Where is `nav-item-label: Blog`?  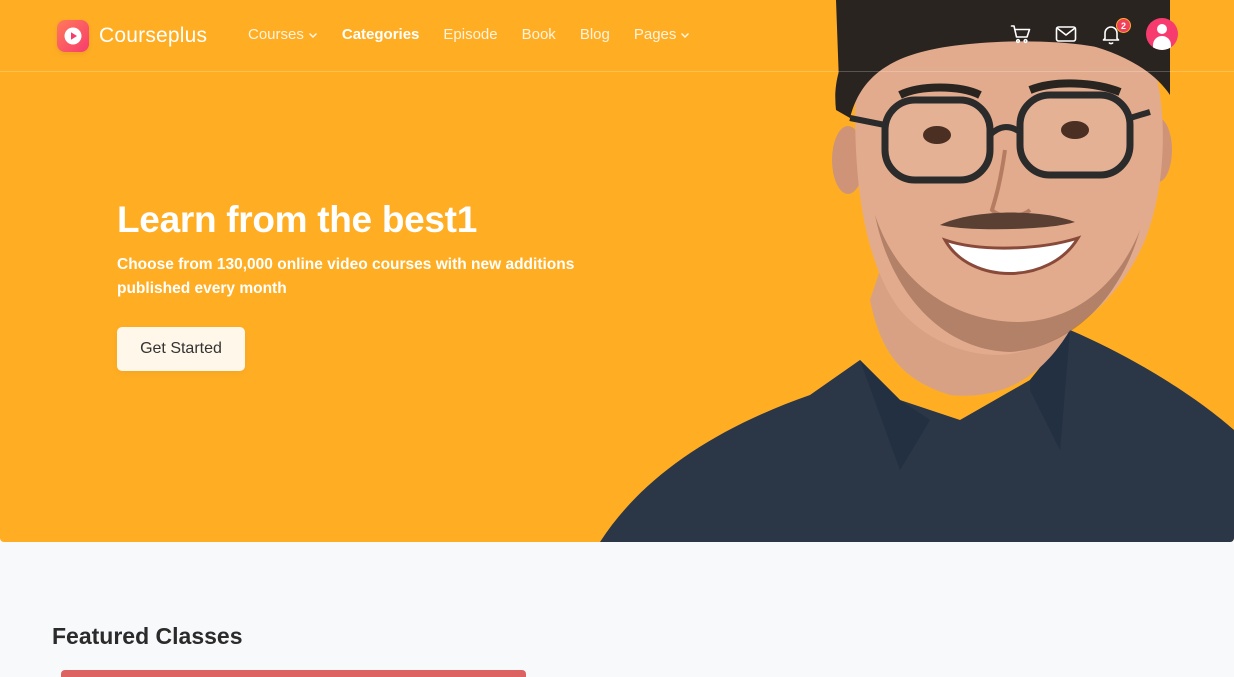 nav-item-label: Blog is located at coordinates (594, 34).